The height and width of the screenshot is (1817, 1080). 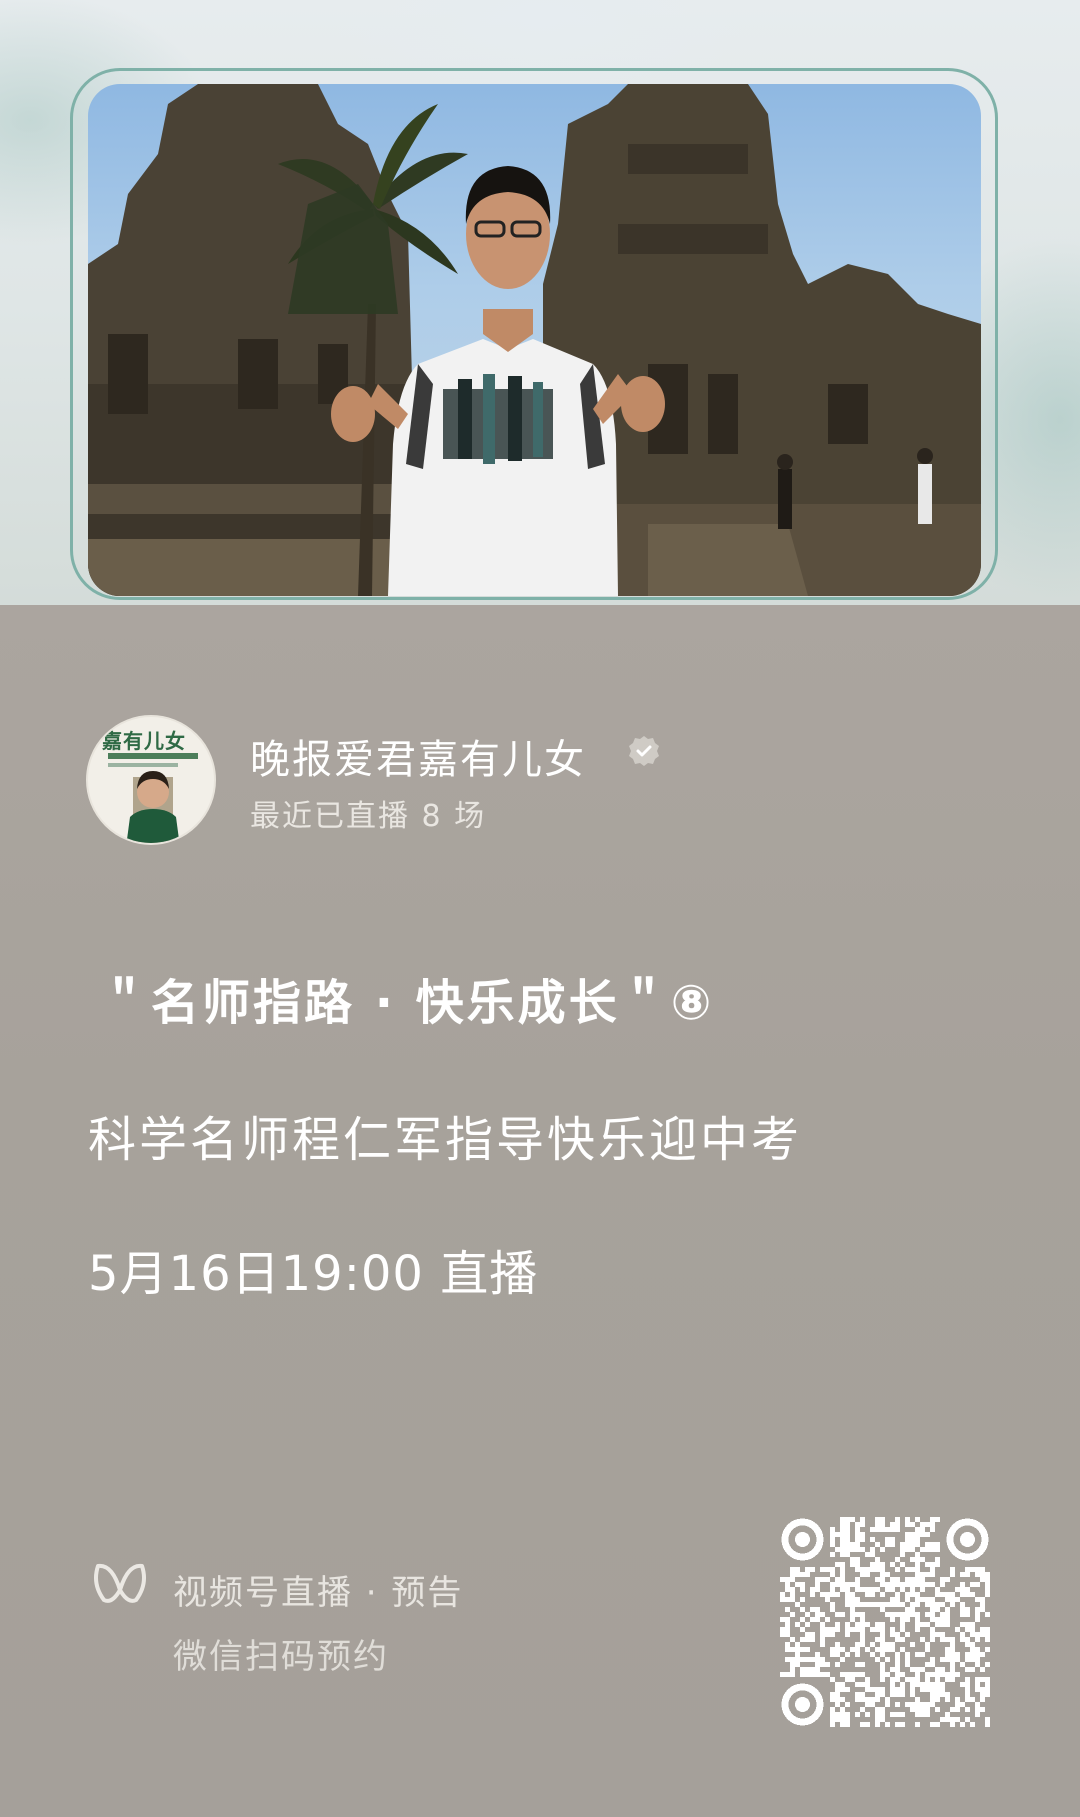 What do you see at coordinates (407, 1003) in the screenshot?
I see `event-title: ＂名师指路 · 快乐成长＂⑧` at bounding box center [407, 1003].